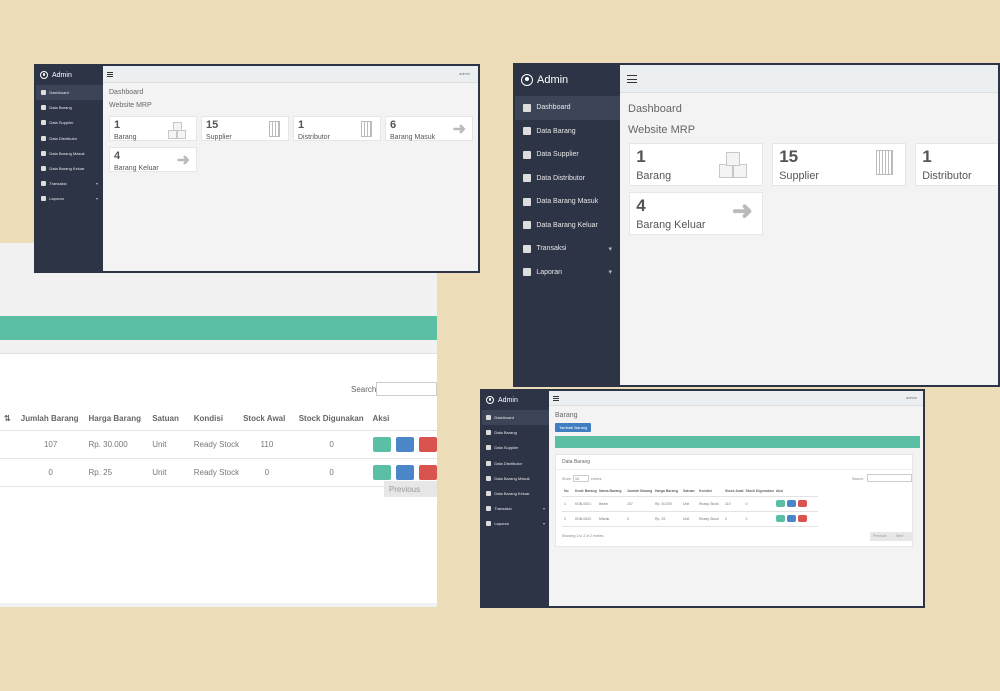 This screenshot has width=1000, height=691. Describe the element at coordinates (116, 419) in the screenshot. I see `col-harga: Harga Barang` at that location.